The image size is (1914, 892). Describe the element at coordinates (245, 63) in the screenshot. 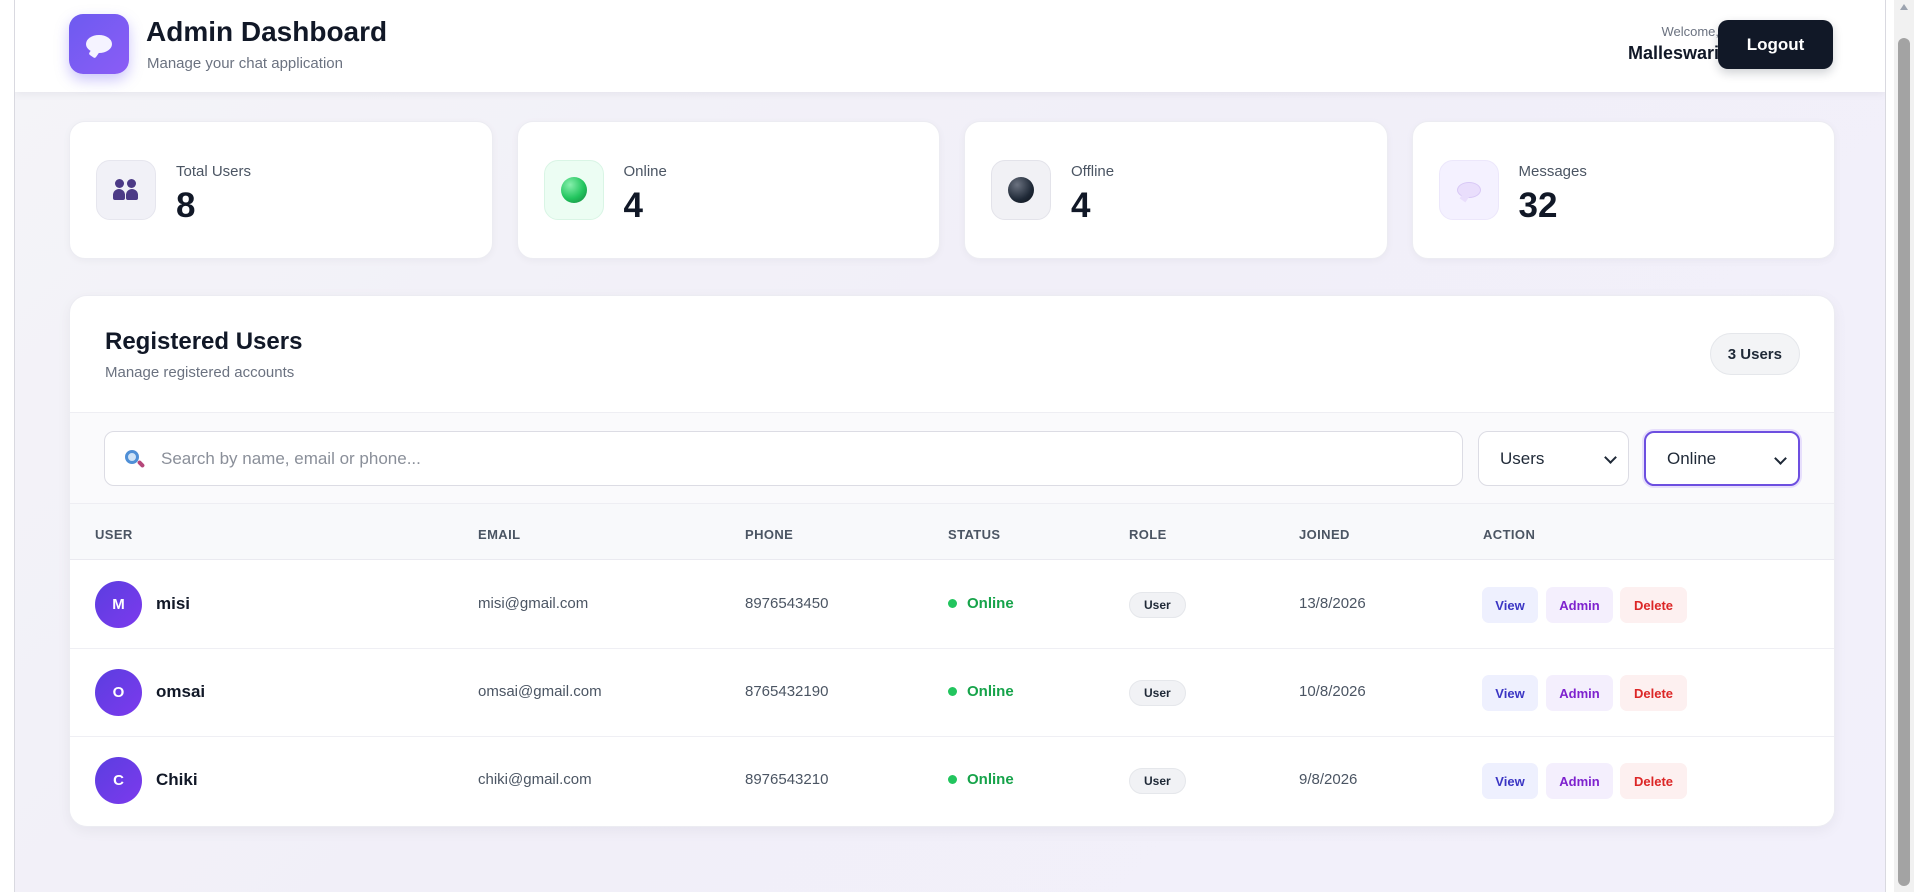

I see `page-subtitle: Manage your chat application` at that location.